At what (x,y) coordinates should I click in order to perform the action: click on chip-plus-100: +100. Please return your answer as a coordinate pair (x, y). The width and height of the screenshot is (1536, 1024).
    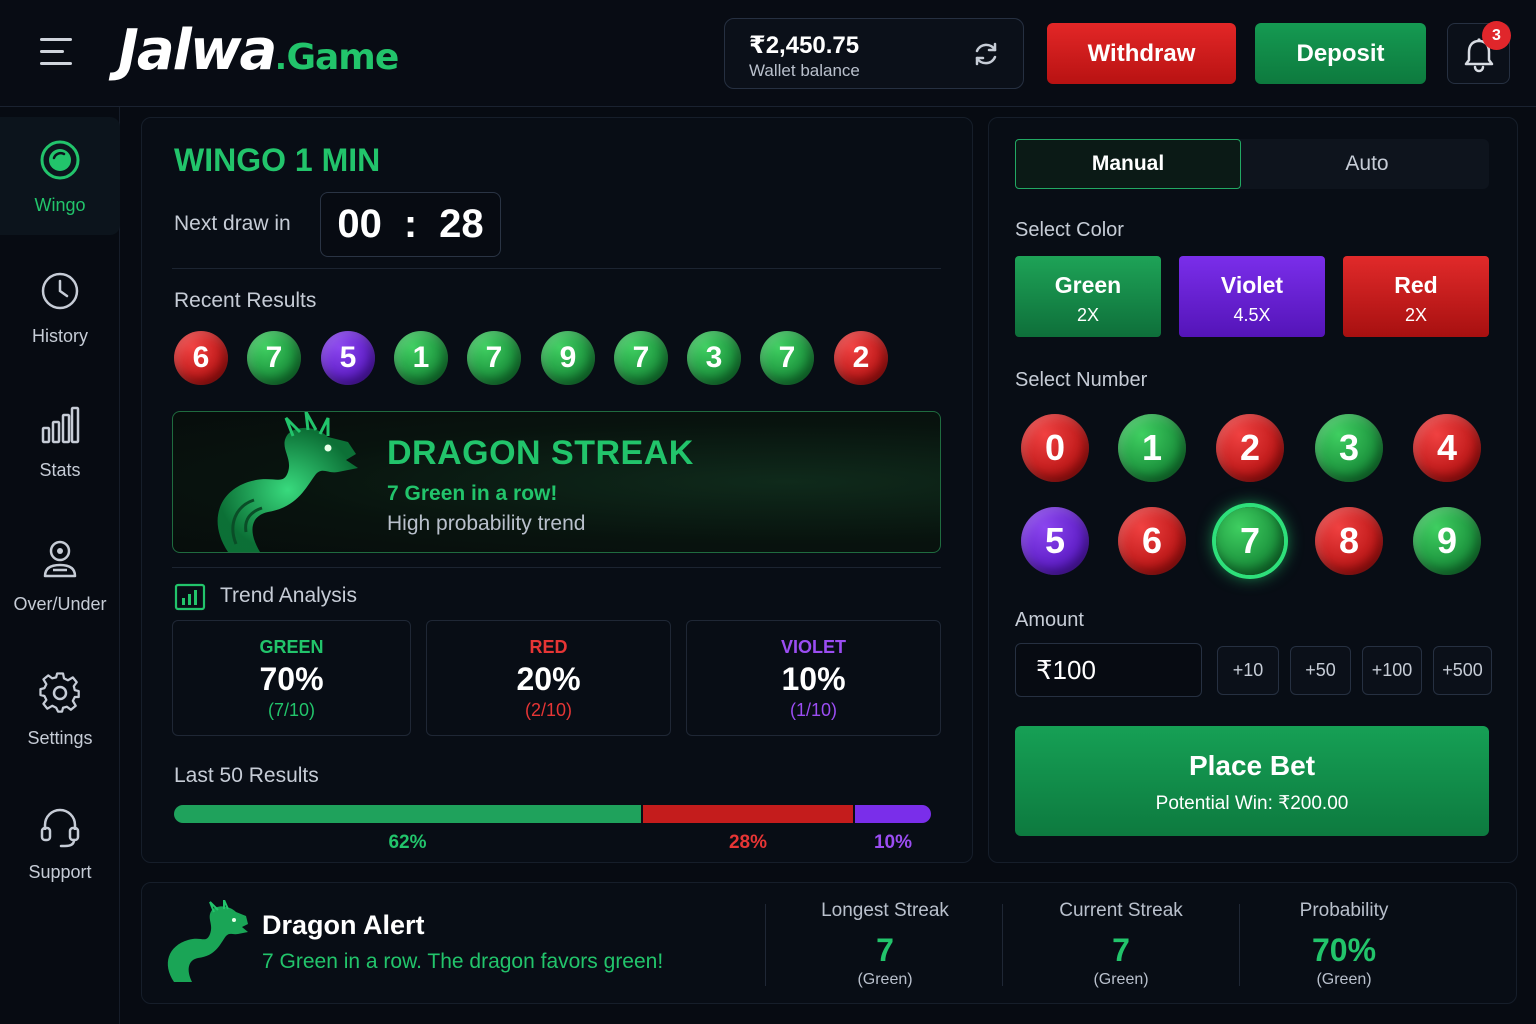
    Looking at the image, I should click on (1392, 670).